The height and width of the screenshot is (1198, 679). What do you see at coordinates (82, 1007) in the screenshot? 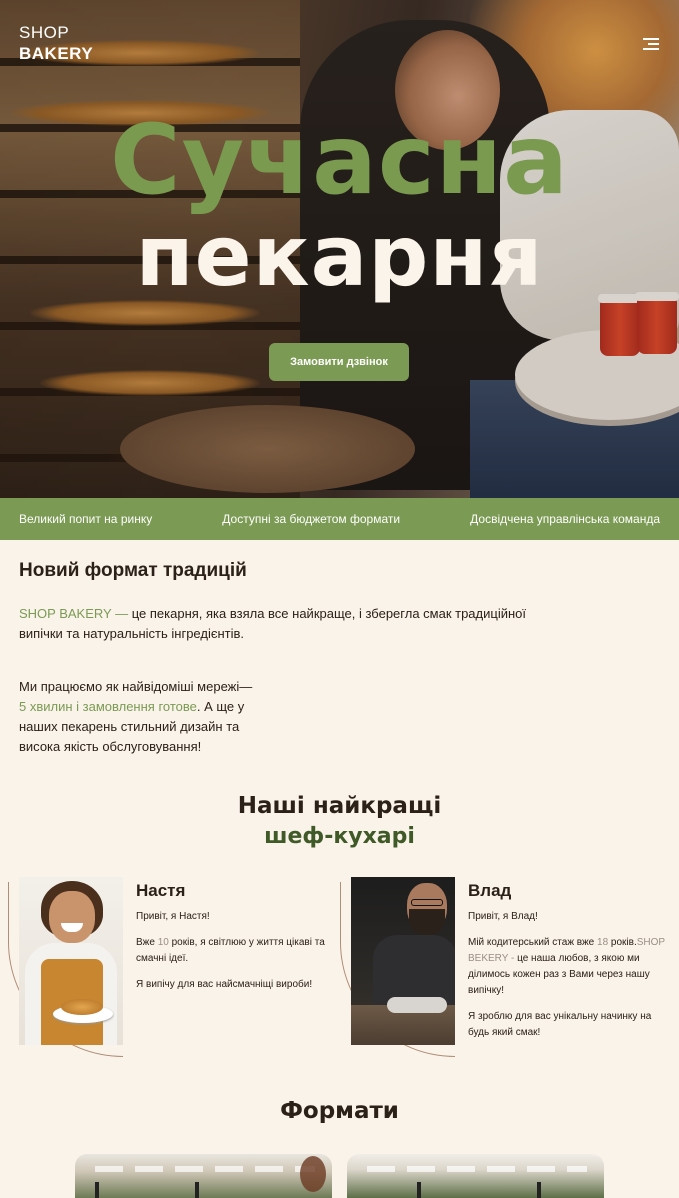
I see `photo-croissant` at bounding box center [82, 1007].